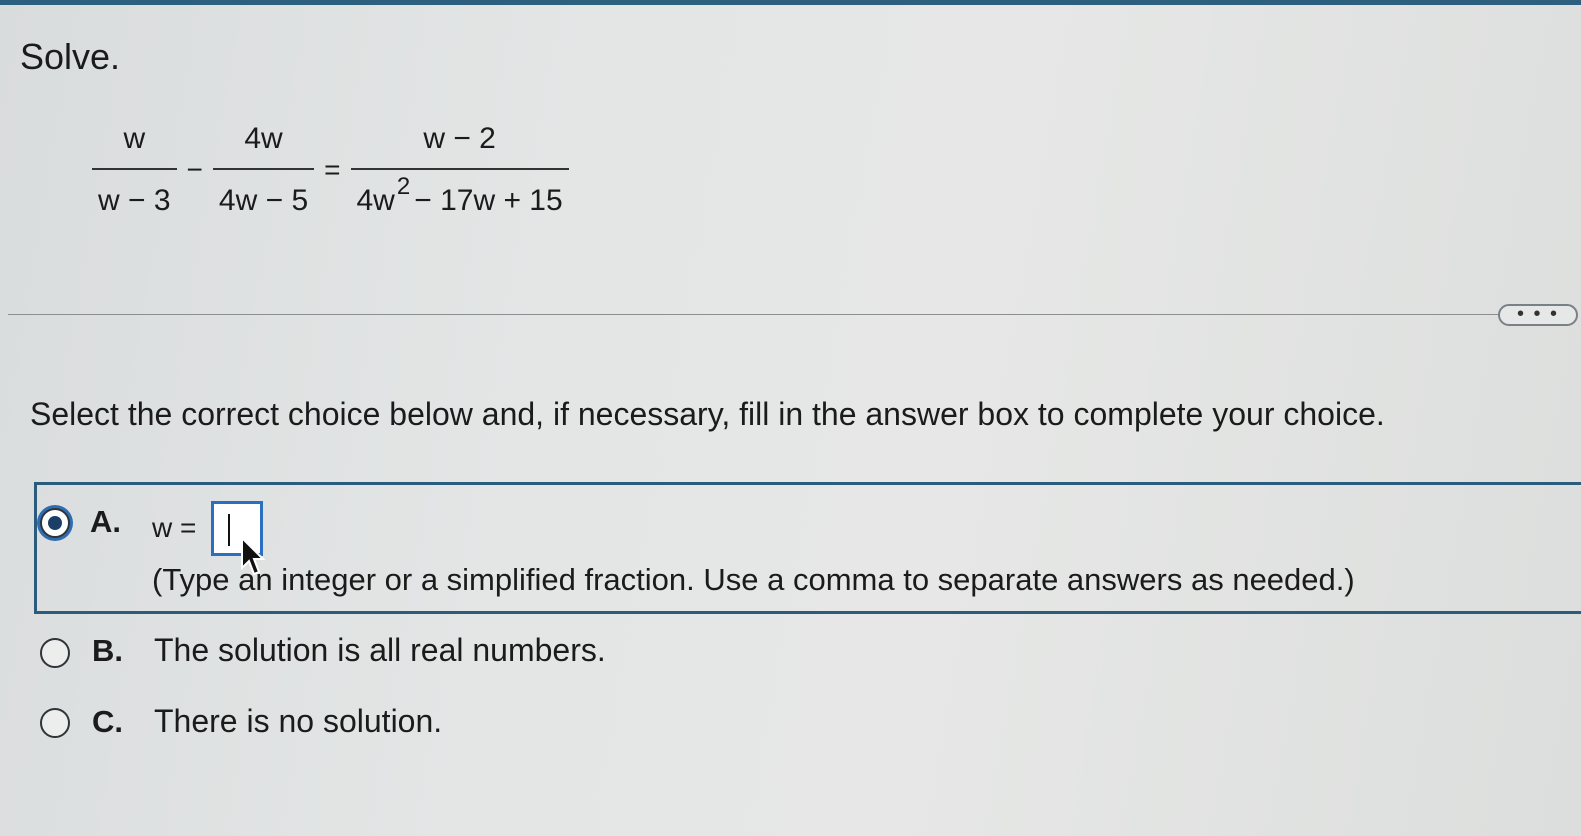 The image size is (1581, 836). I want to click on radio-selected-dot, so click(55, 523).